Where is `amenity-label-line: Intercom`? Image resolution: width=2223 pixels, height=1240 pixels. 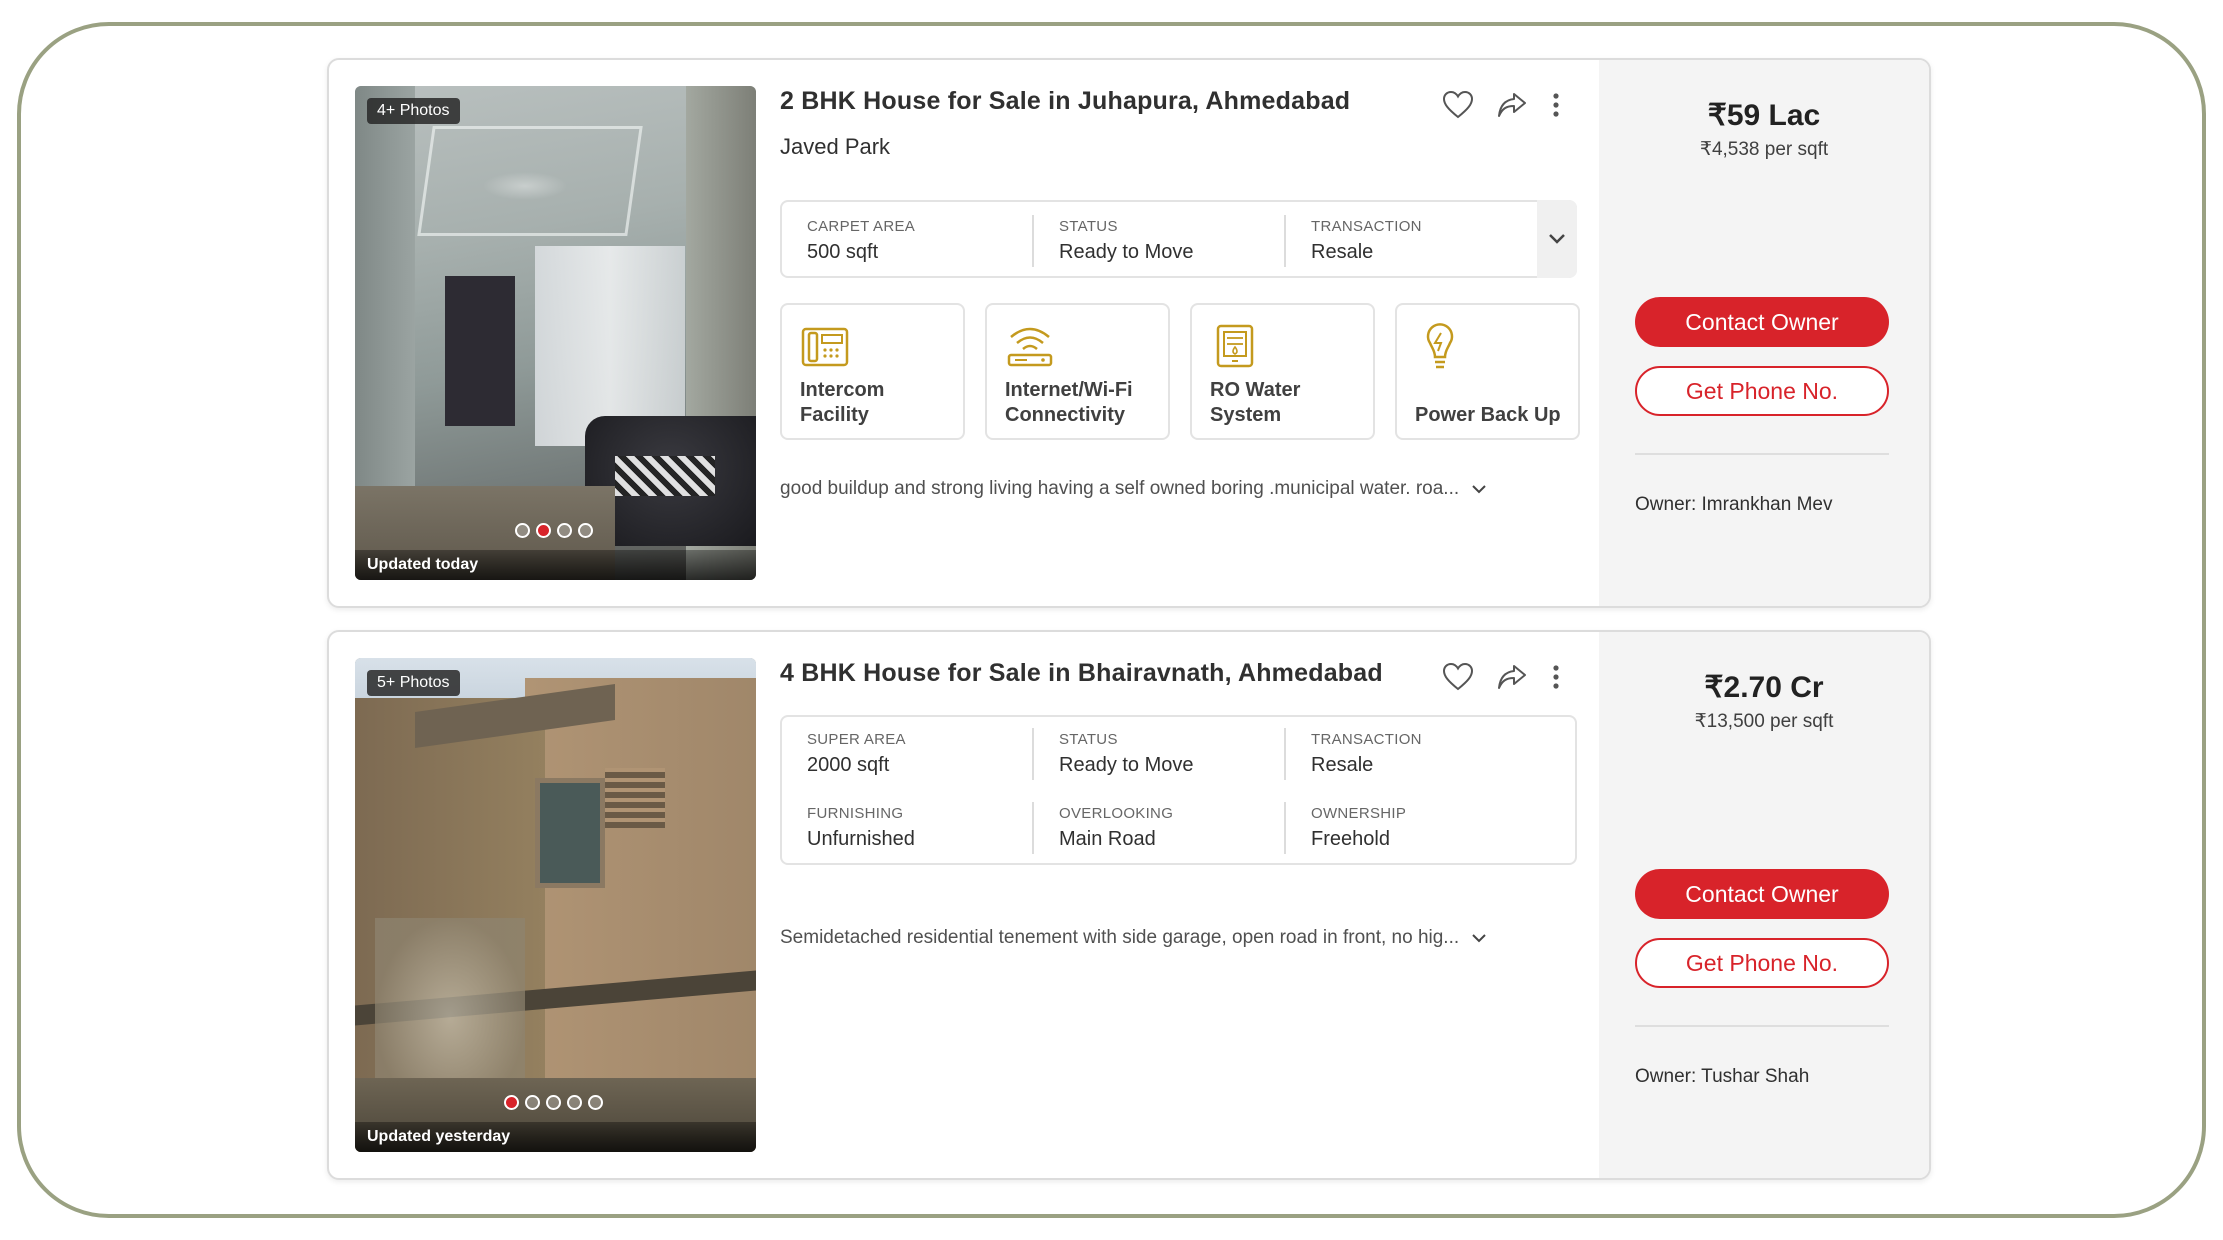
amenity-label-line: Intercom is located at coordinates (842, 390).